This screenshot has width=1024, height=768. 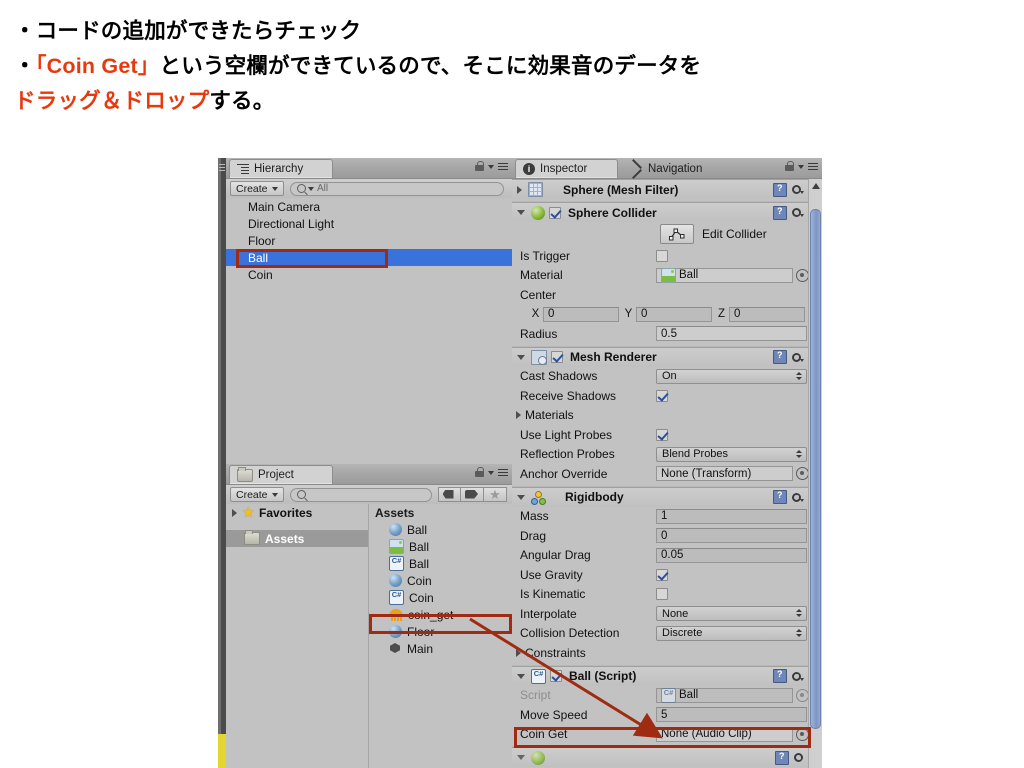 I want to click on property-row-move-speed: Move Speed 5, so click(x=660, y=715).